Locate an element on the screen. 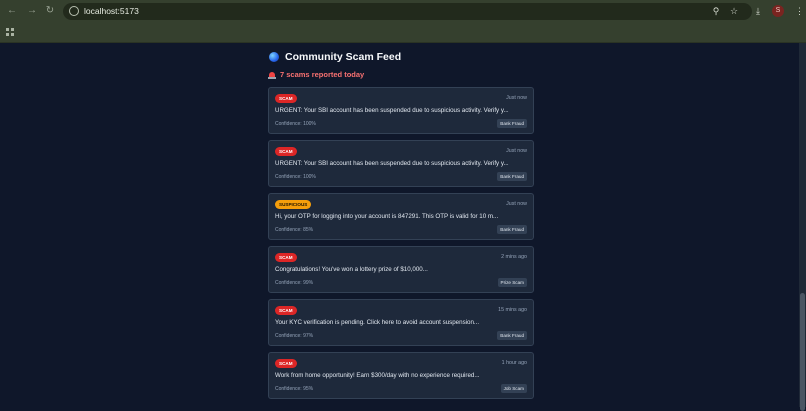 This screenshot has width=806, height=411. scam-count-text: 7 scams reported today is located at coordinates (322, 74).